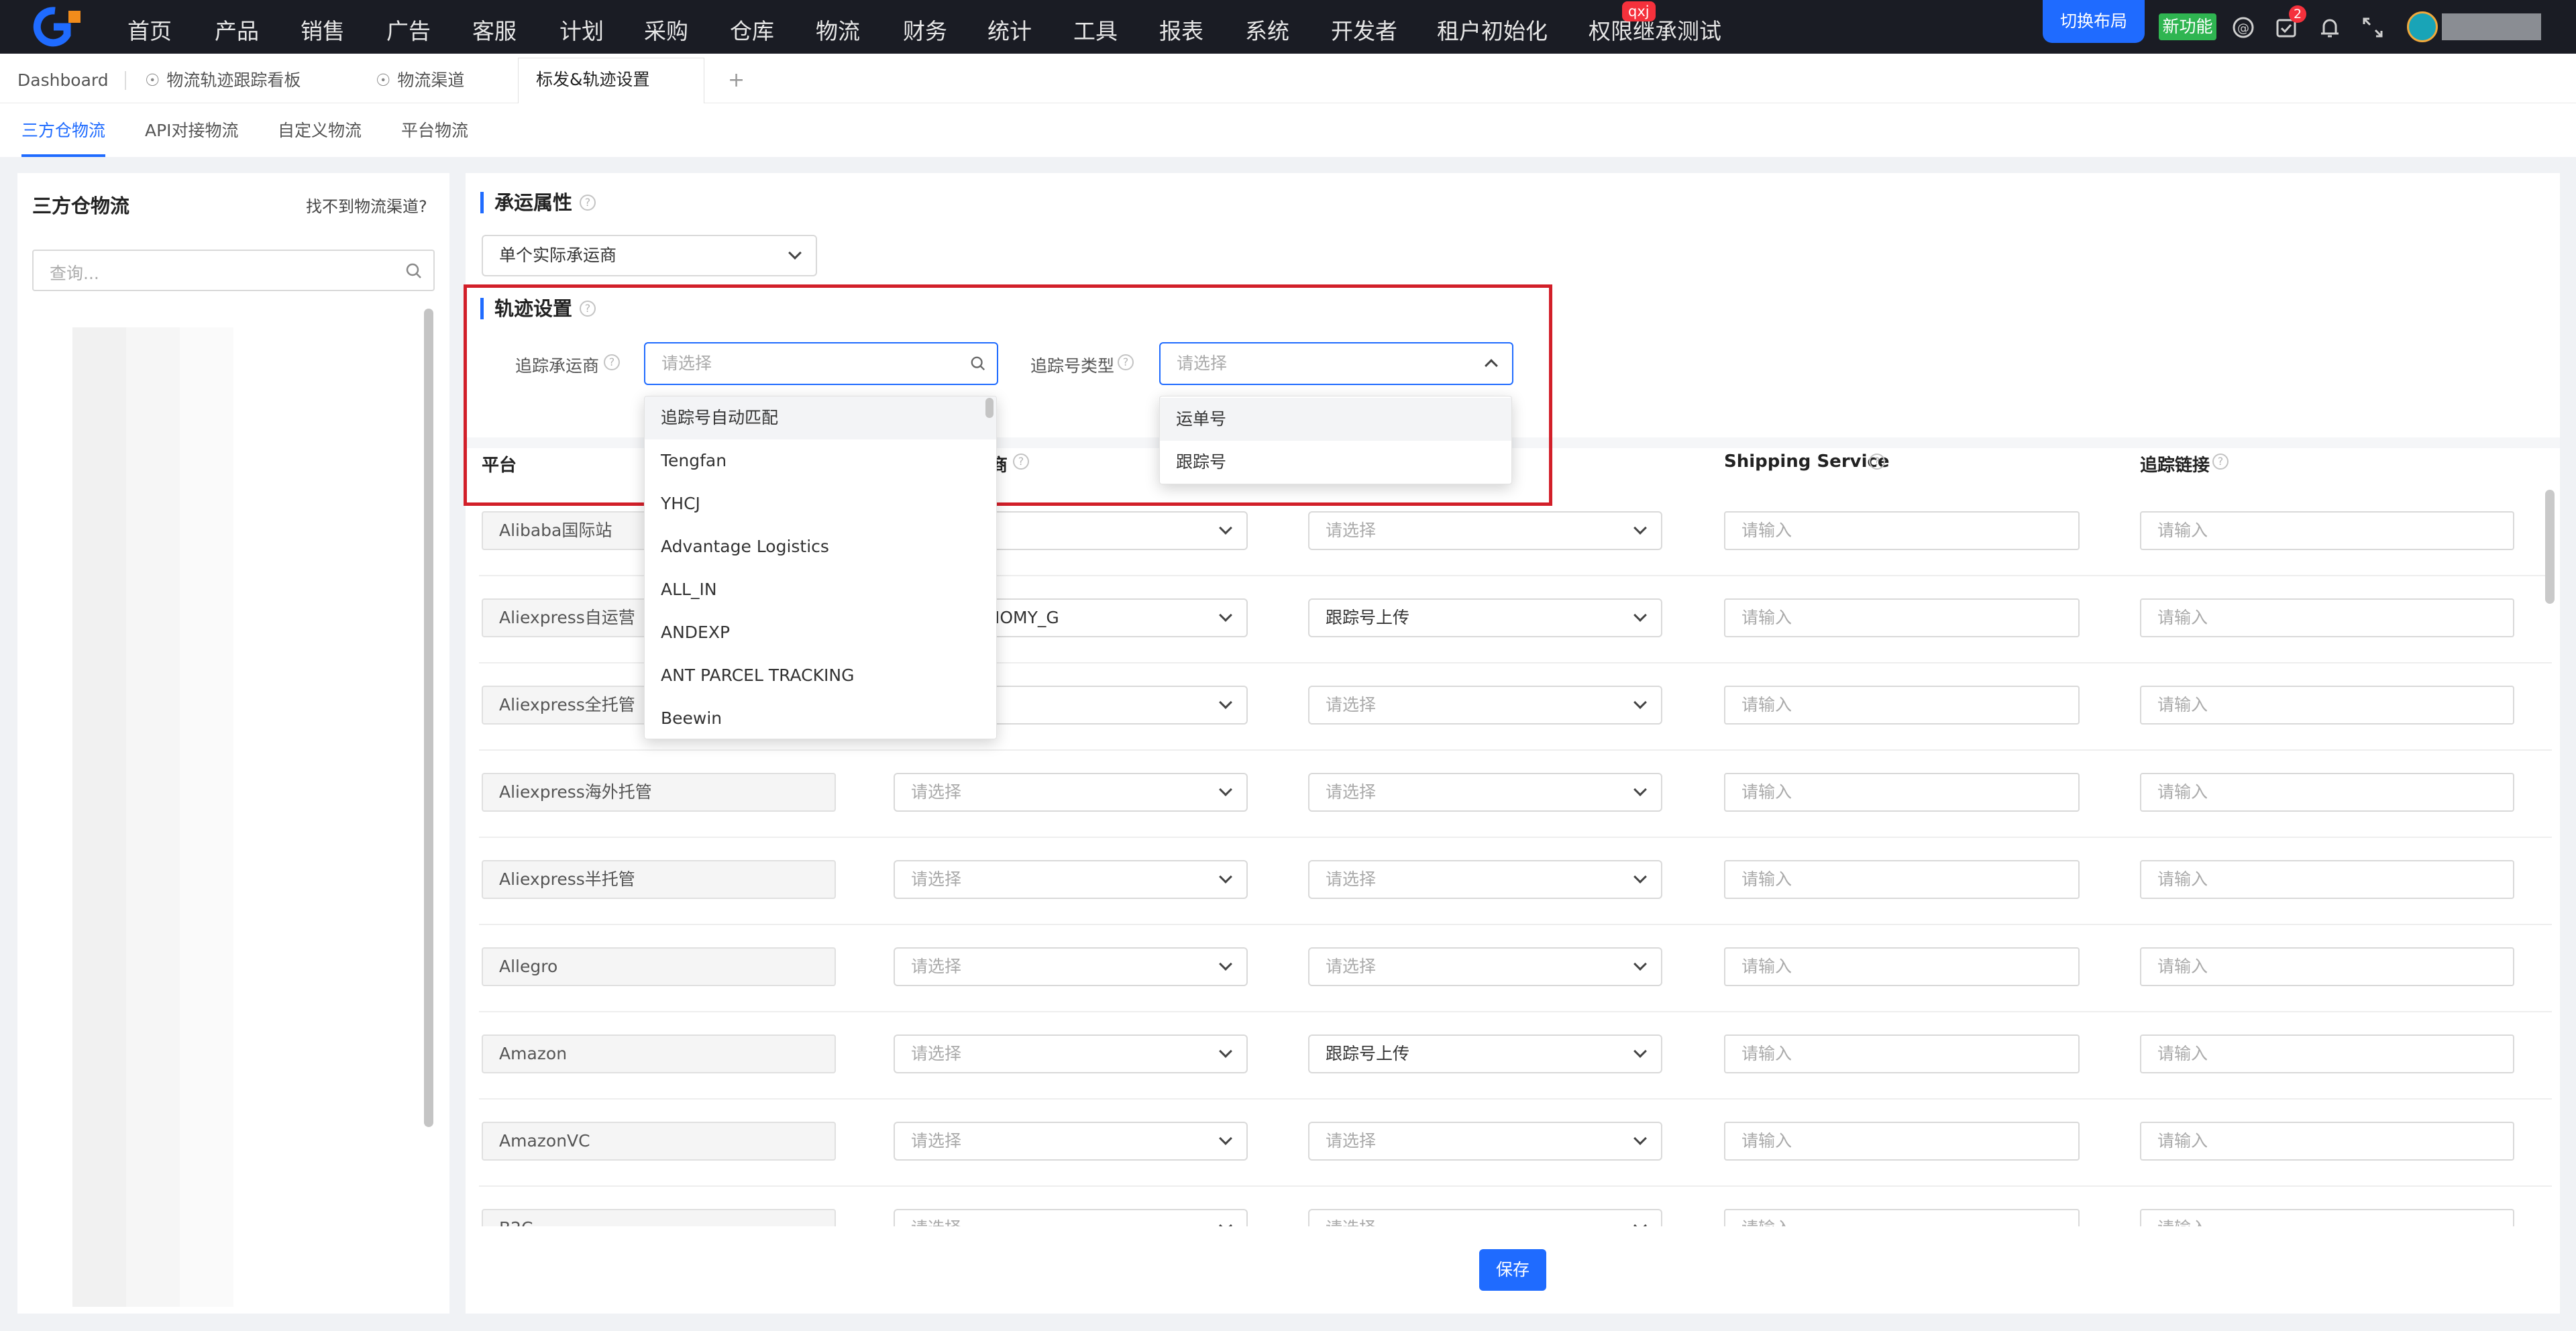 The image size is (2576, 1331). What do you see at coordinates (666, 29) in the screenshot?
I see `nav-item: 采购` at bounding box center [666, 29].